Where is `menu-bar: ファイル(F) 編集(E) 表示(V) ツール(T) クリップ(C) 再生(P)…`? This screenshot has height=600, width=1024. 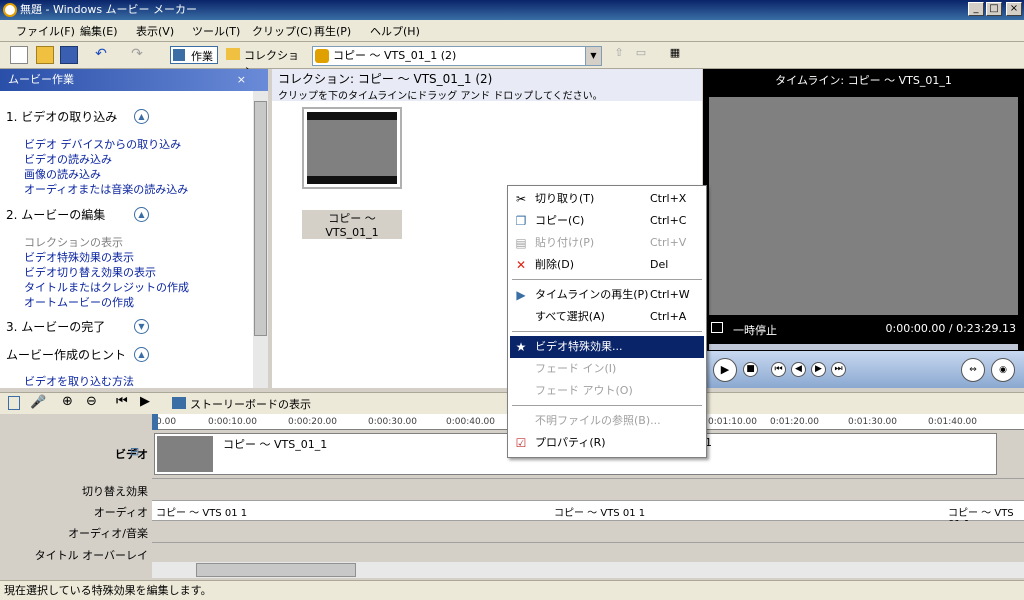 menu-bar: ファイル(F) 編集(E) 表示(V) ツール(T) クリップ(C) 再生(P)… is located at coordinates (512, 31).